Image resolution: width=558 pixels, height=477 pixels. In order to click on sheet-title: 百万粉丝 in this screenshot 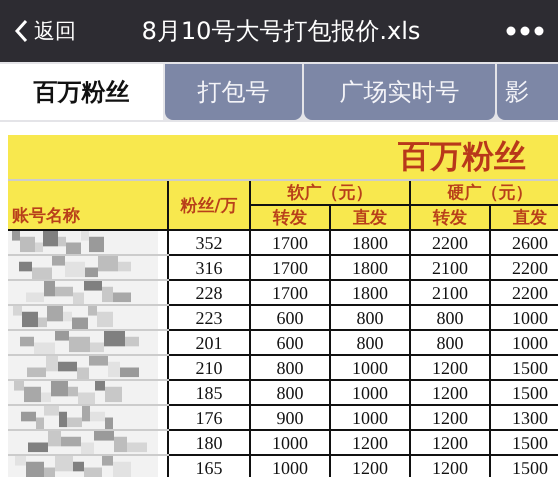, I will do `click(283, 157)`.